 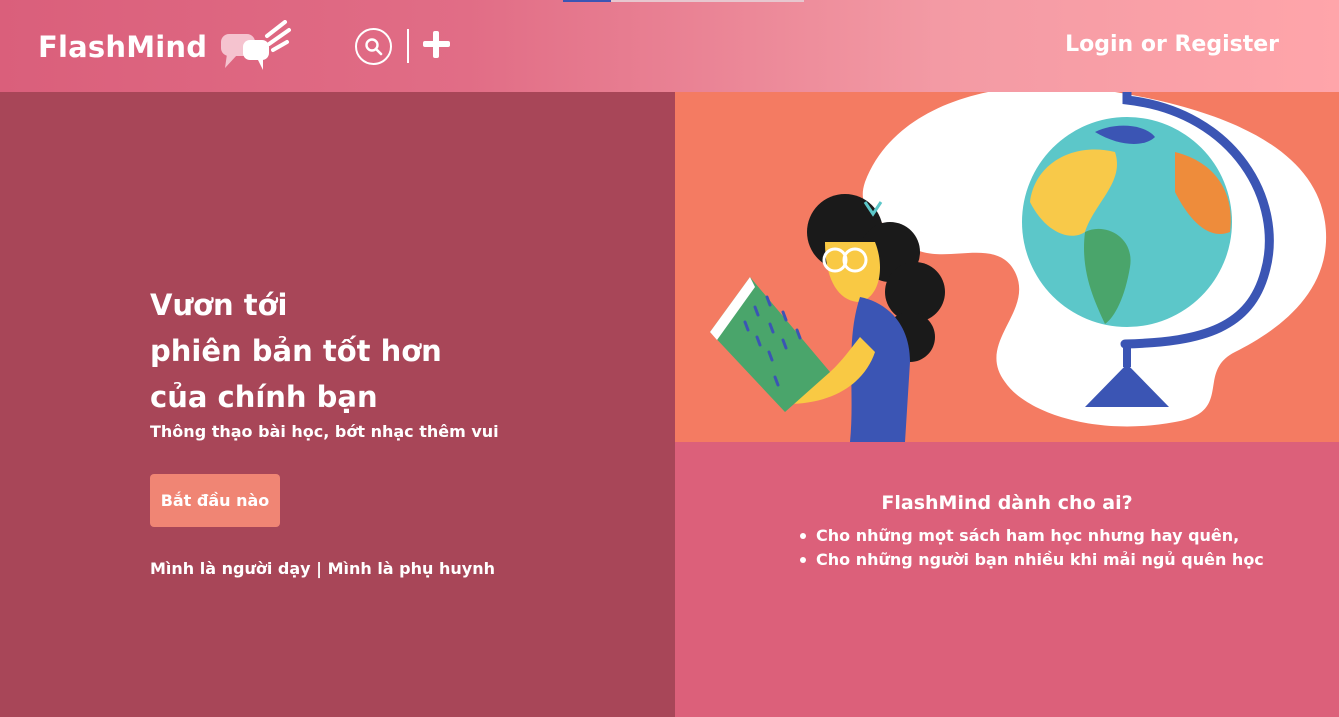 I want to click on search-icon, so click(x=374, y=47).